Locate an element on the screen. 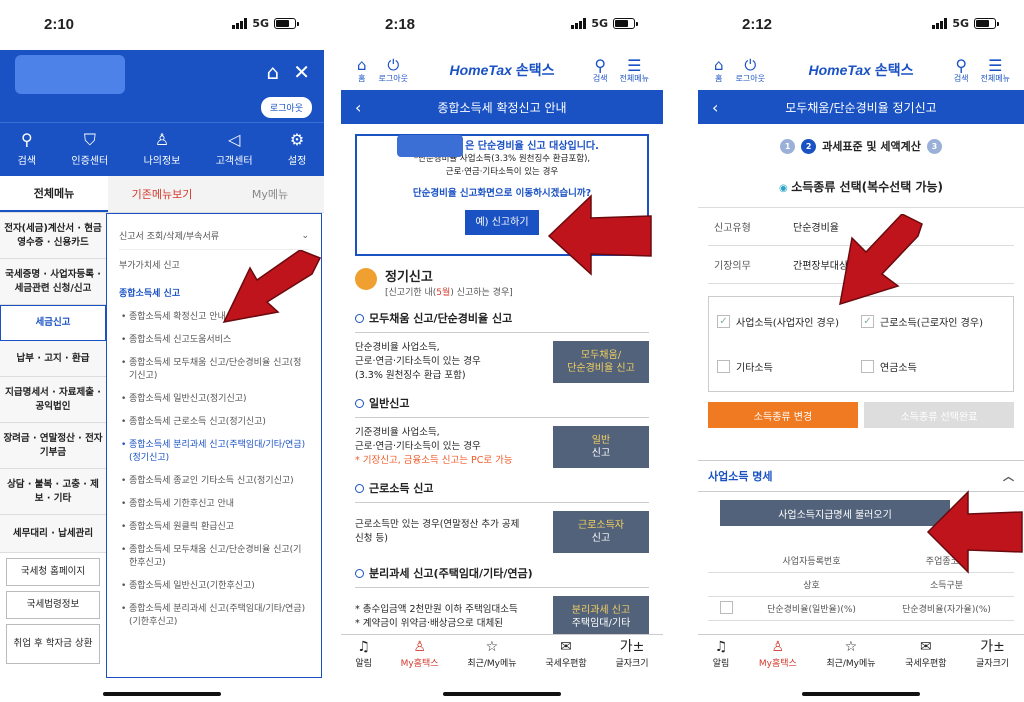 The height and width of the screenshot is (702, 1024). network-label: 5G is located at coordinates (260, 23).